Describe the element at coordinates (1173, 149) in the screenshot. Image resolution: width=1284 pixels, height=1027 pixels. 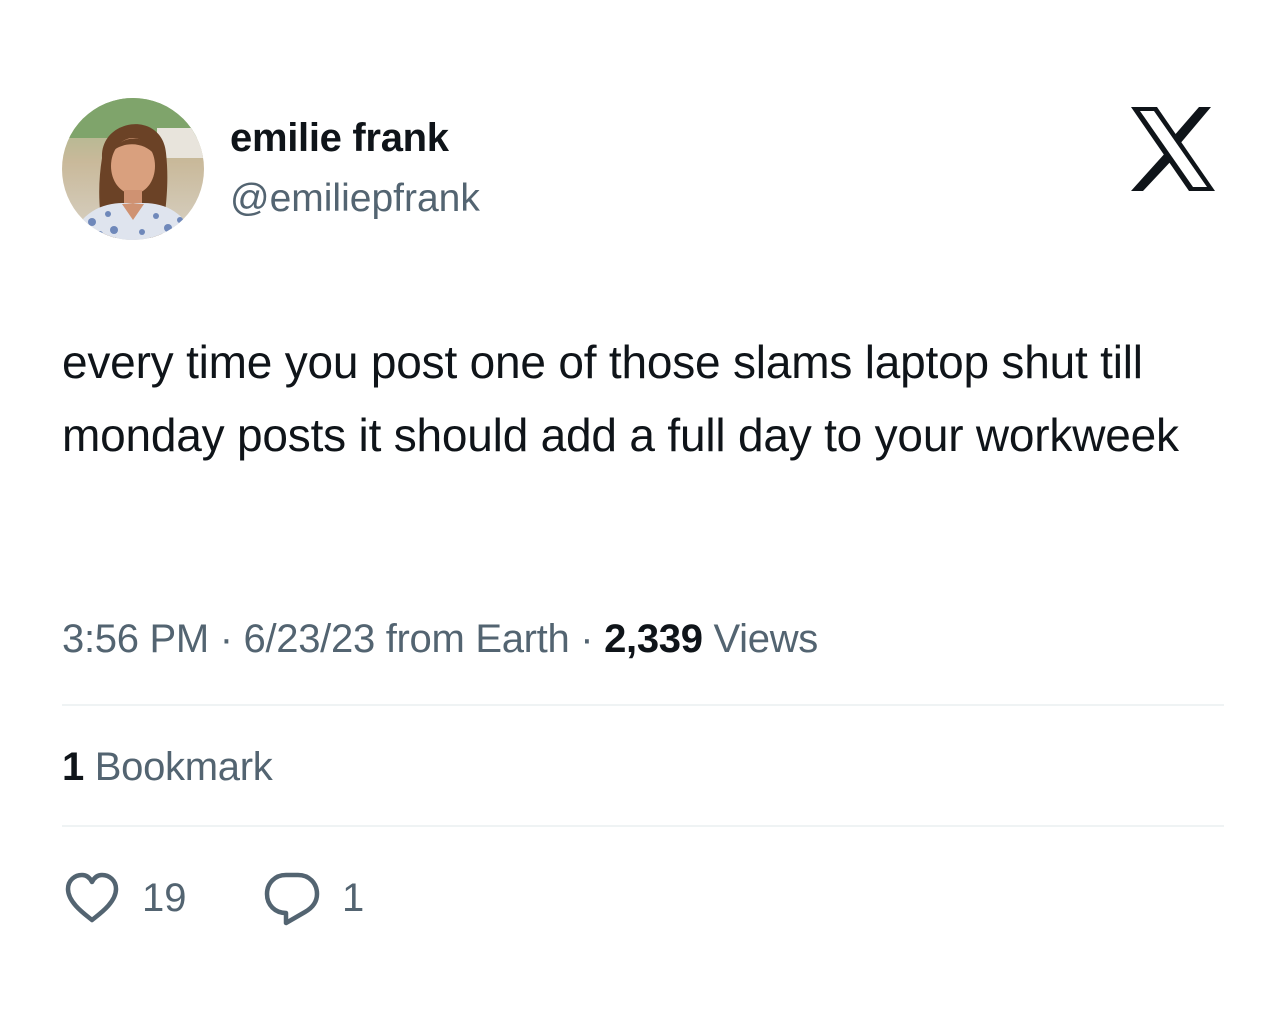
I see `x-logo-icon` at that location.